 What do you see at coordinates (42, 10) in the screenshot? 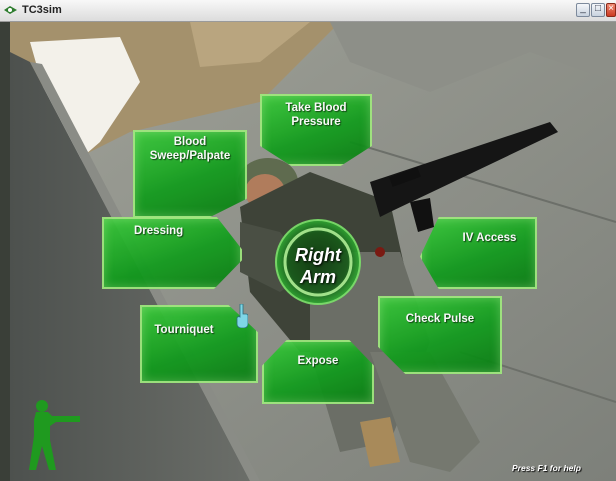
I see `window-title: TC3sim` at bounding box center [42, 10].